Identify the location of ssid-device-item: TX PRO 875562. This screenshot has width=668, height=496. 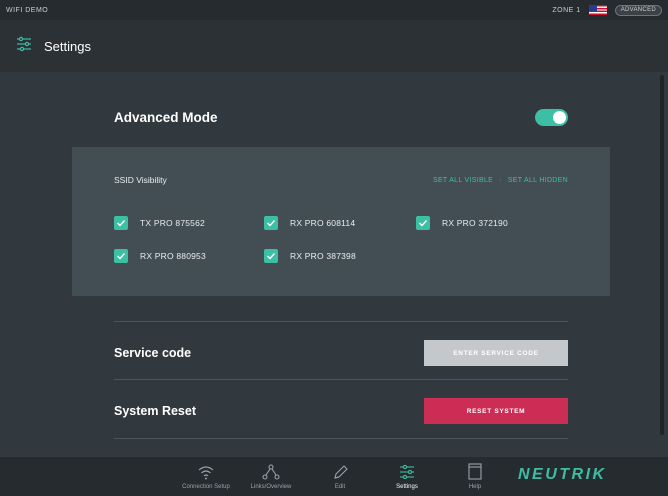
(159, 223).